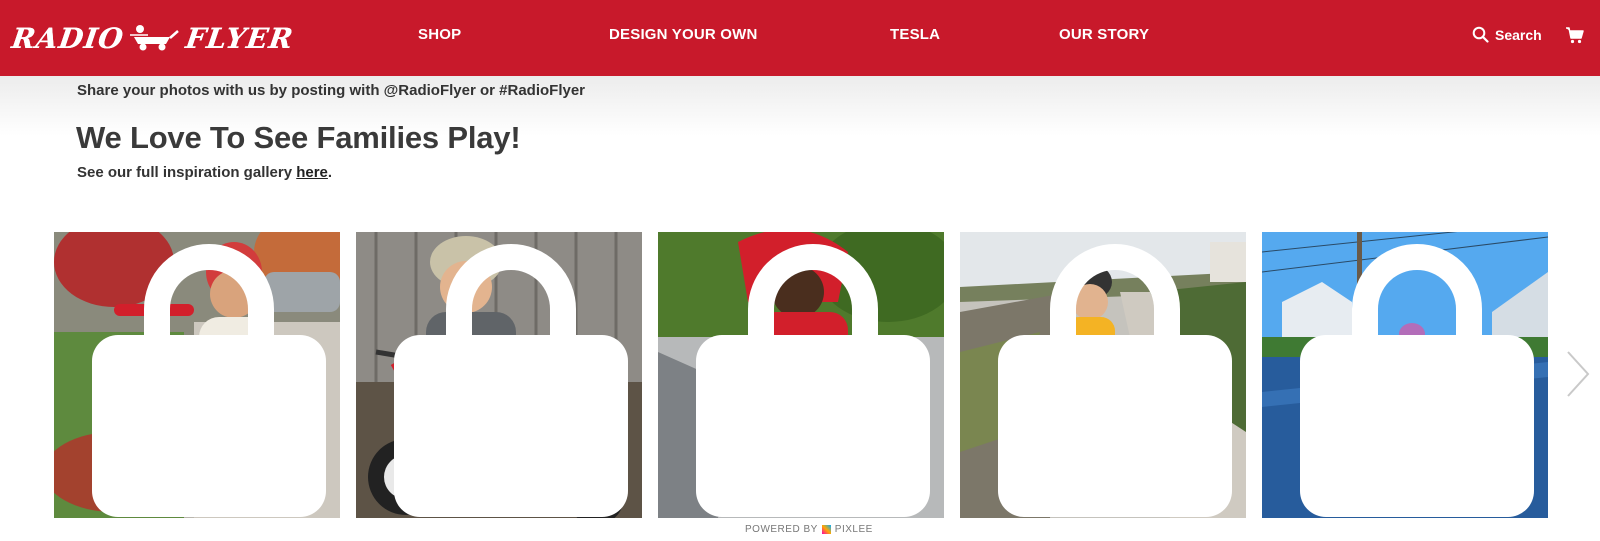 This screenshot has height=541, width=1600. I want to click on nav-design-your-own: DESIGN YOUR OWN, so click(683, 34).